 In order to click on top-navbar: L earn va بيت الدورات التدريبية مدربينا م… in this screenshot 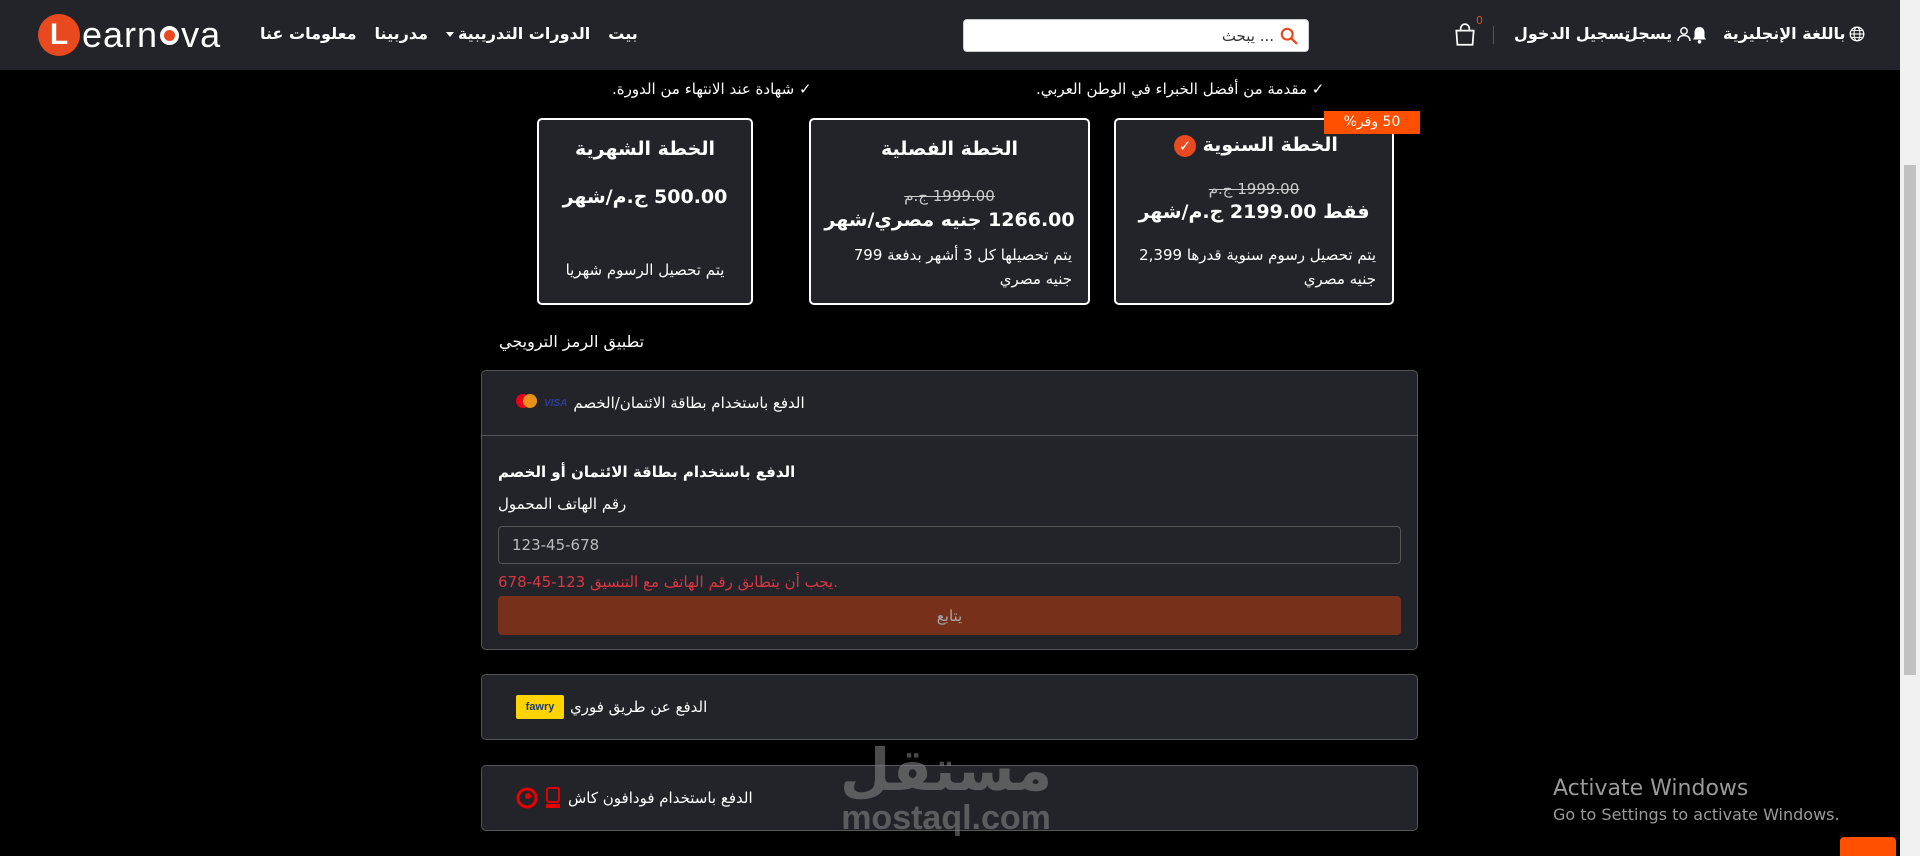, I will do `click(950, 35)`.